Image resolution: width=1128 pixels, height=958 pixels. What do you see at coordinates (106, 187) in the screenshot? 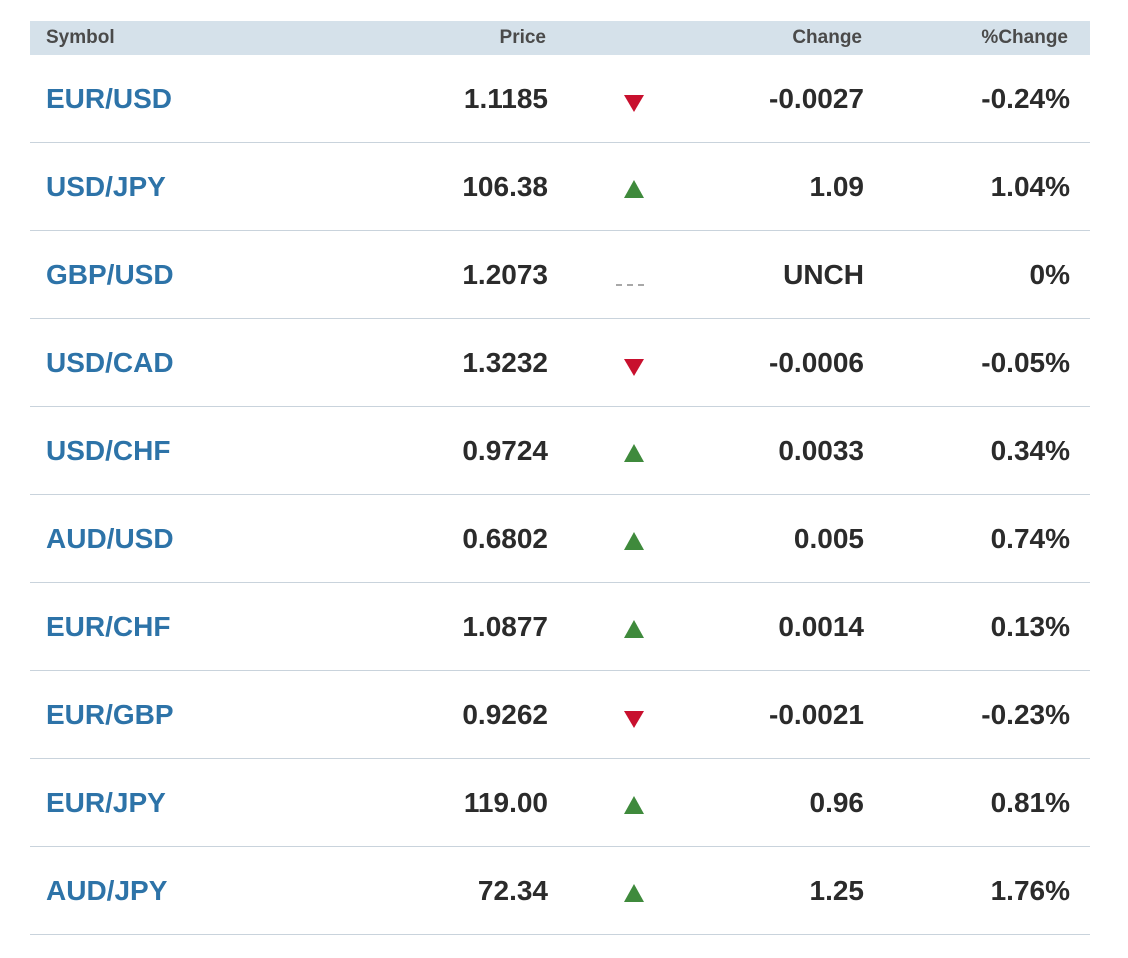
I see `symbol-link: USD/JPY` at bounding box center [106, 187].